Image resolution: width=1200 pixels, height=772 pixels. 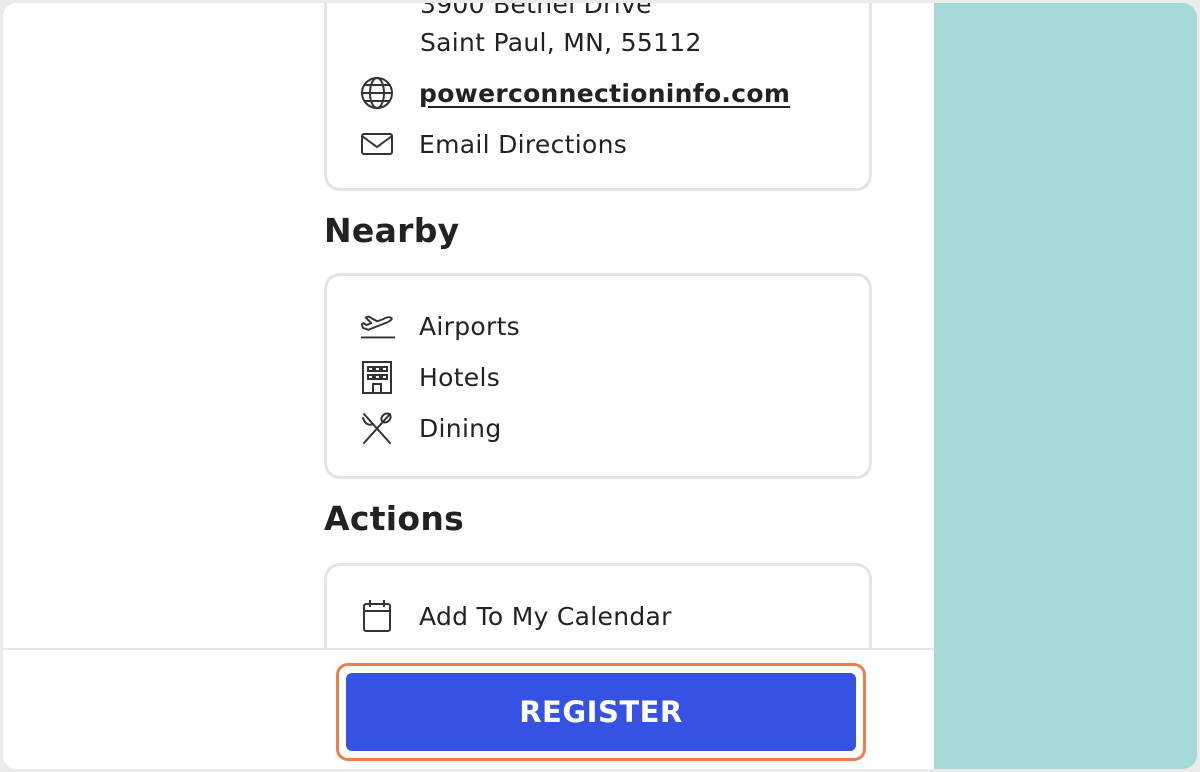 I want to click on address-line-1: 3900 Bethel Drive, so click(x=536, y=11).